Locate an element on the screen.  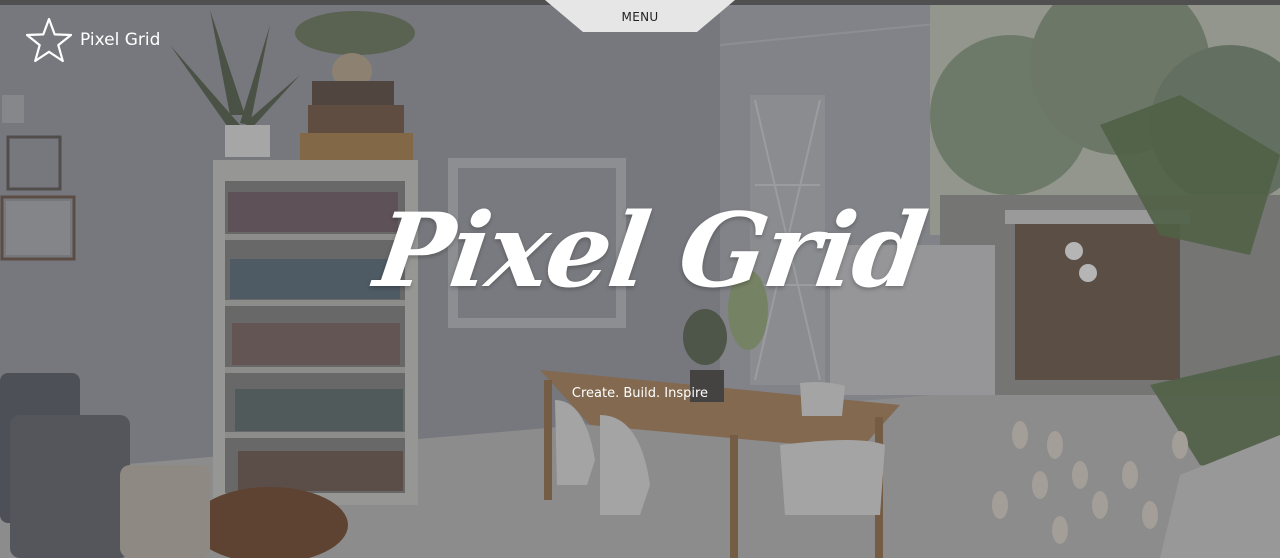
menu-label: MENU is located at coordinates (640, 17).